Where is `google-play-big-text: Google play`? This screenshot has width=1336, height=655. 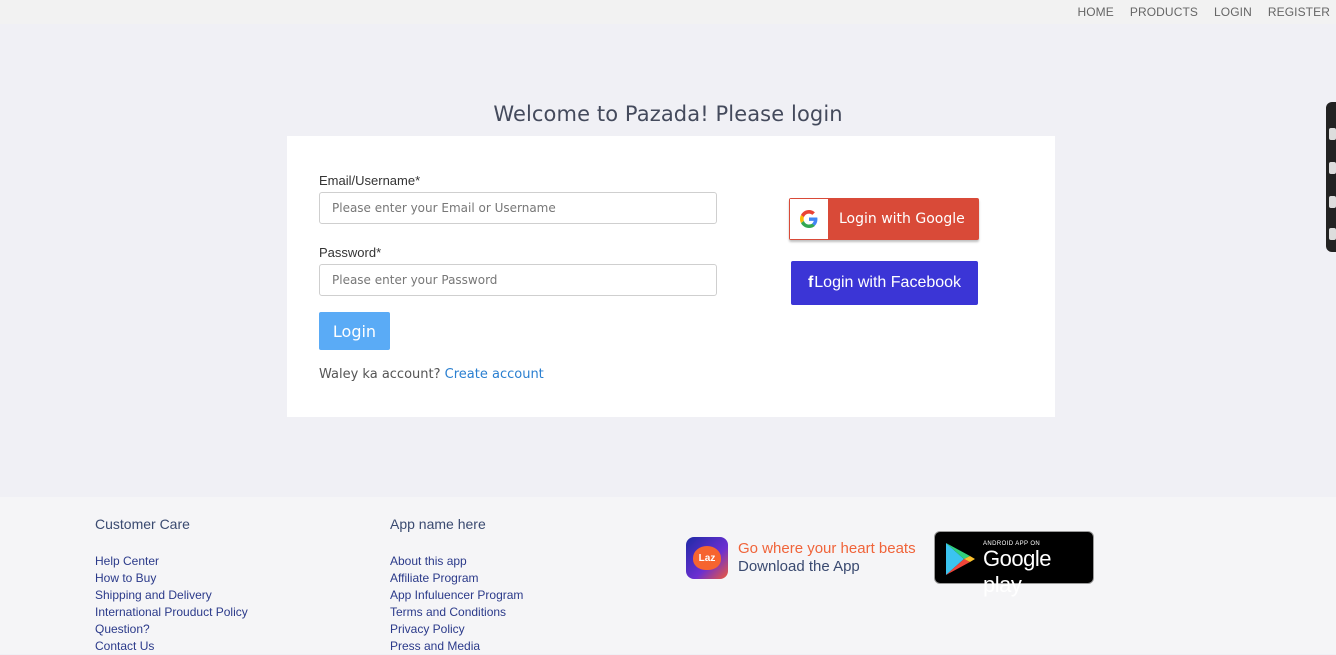 google-play-big-text: Google play is located at coordinates (1017, 571).